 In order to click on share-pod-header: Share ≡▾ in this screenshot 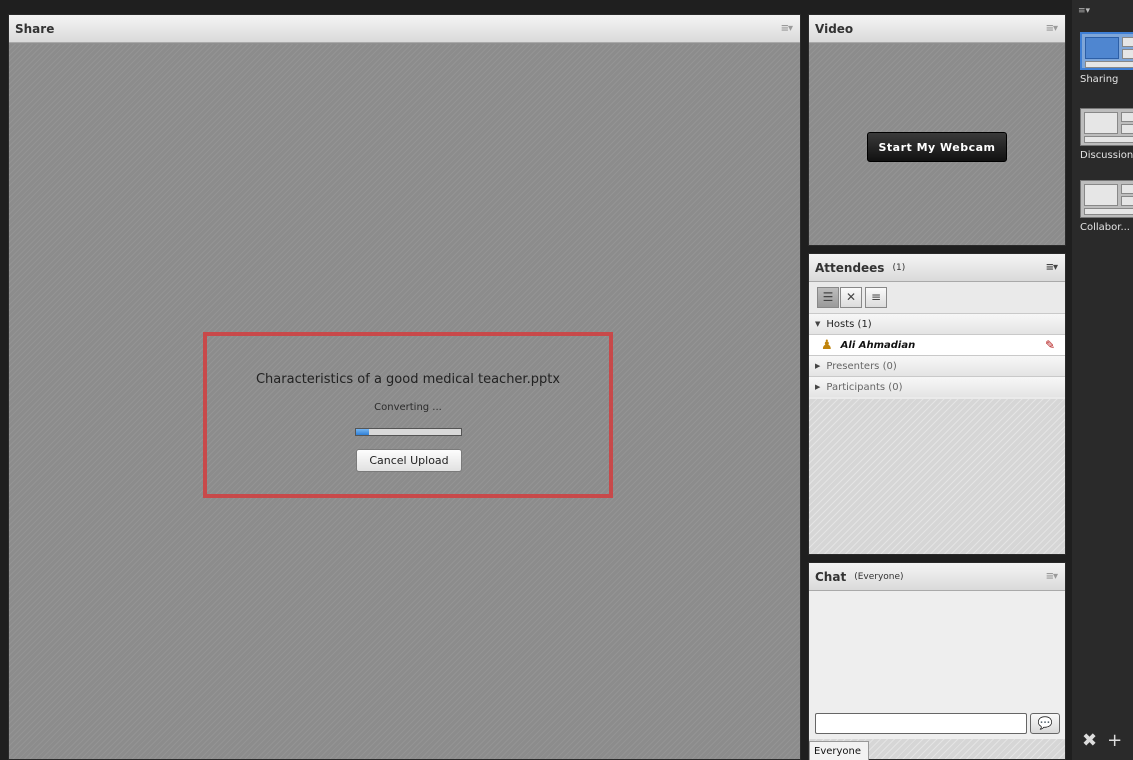, I will do `click(404, 29)`.